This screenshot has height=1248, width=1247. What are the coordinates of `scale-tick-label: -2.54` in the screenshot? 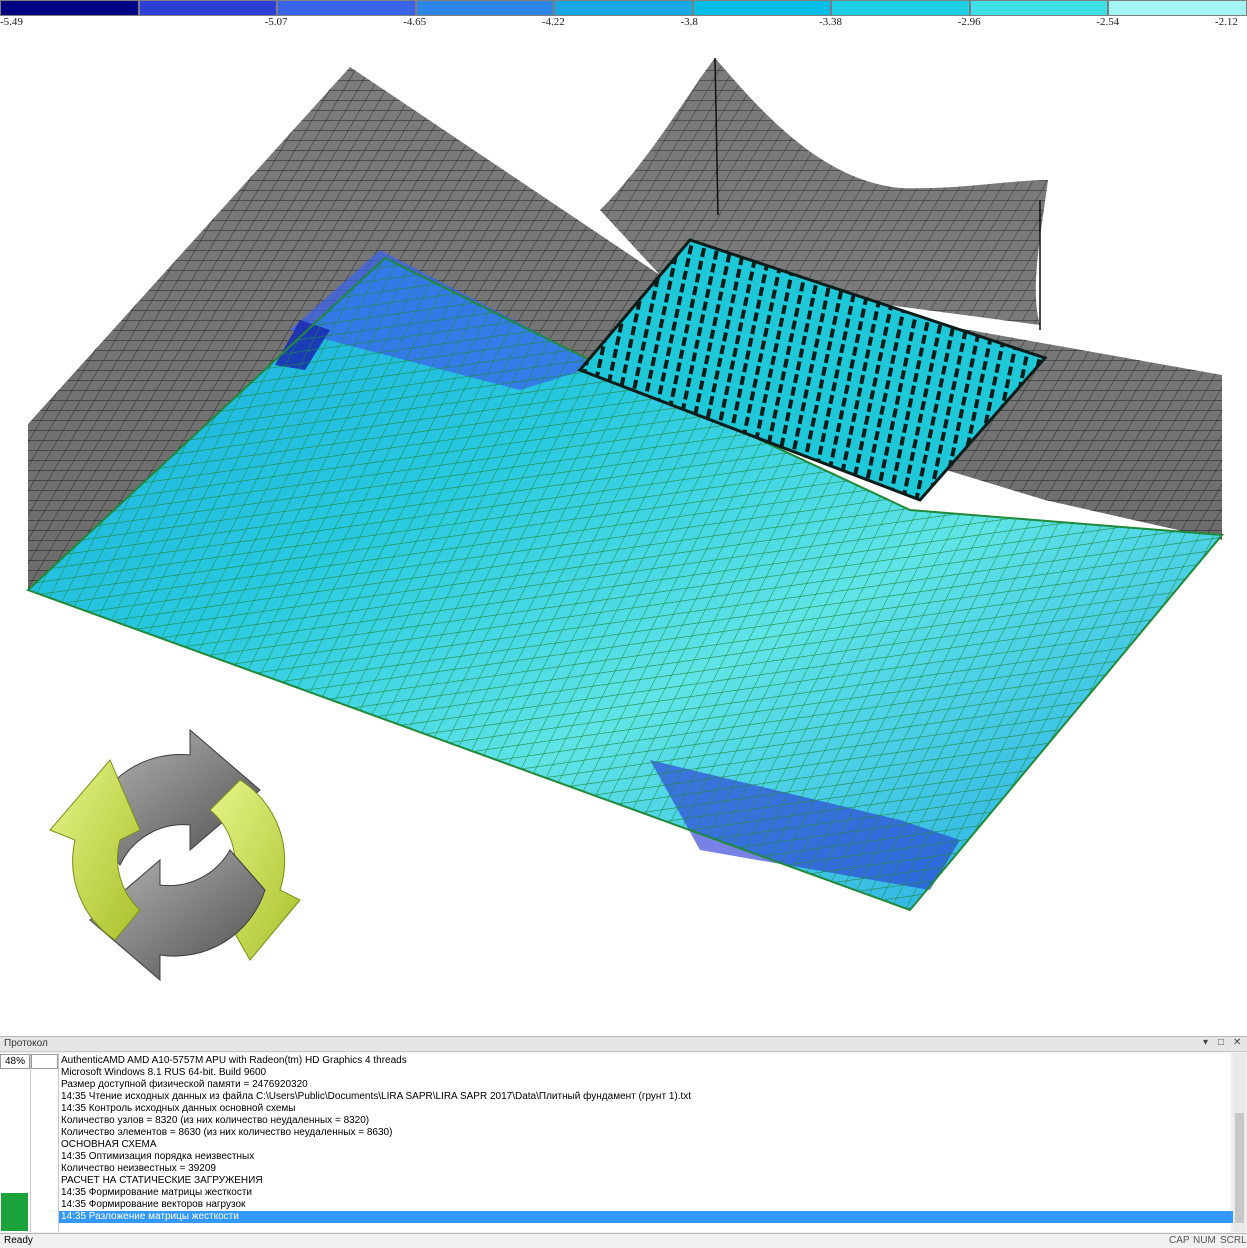 It's located at (1108, 22).